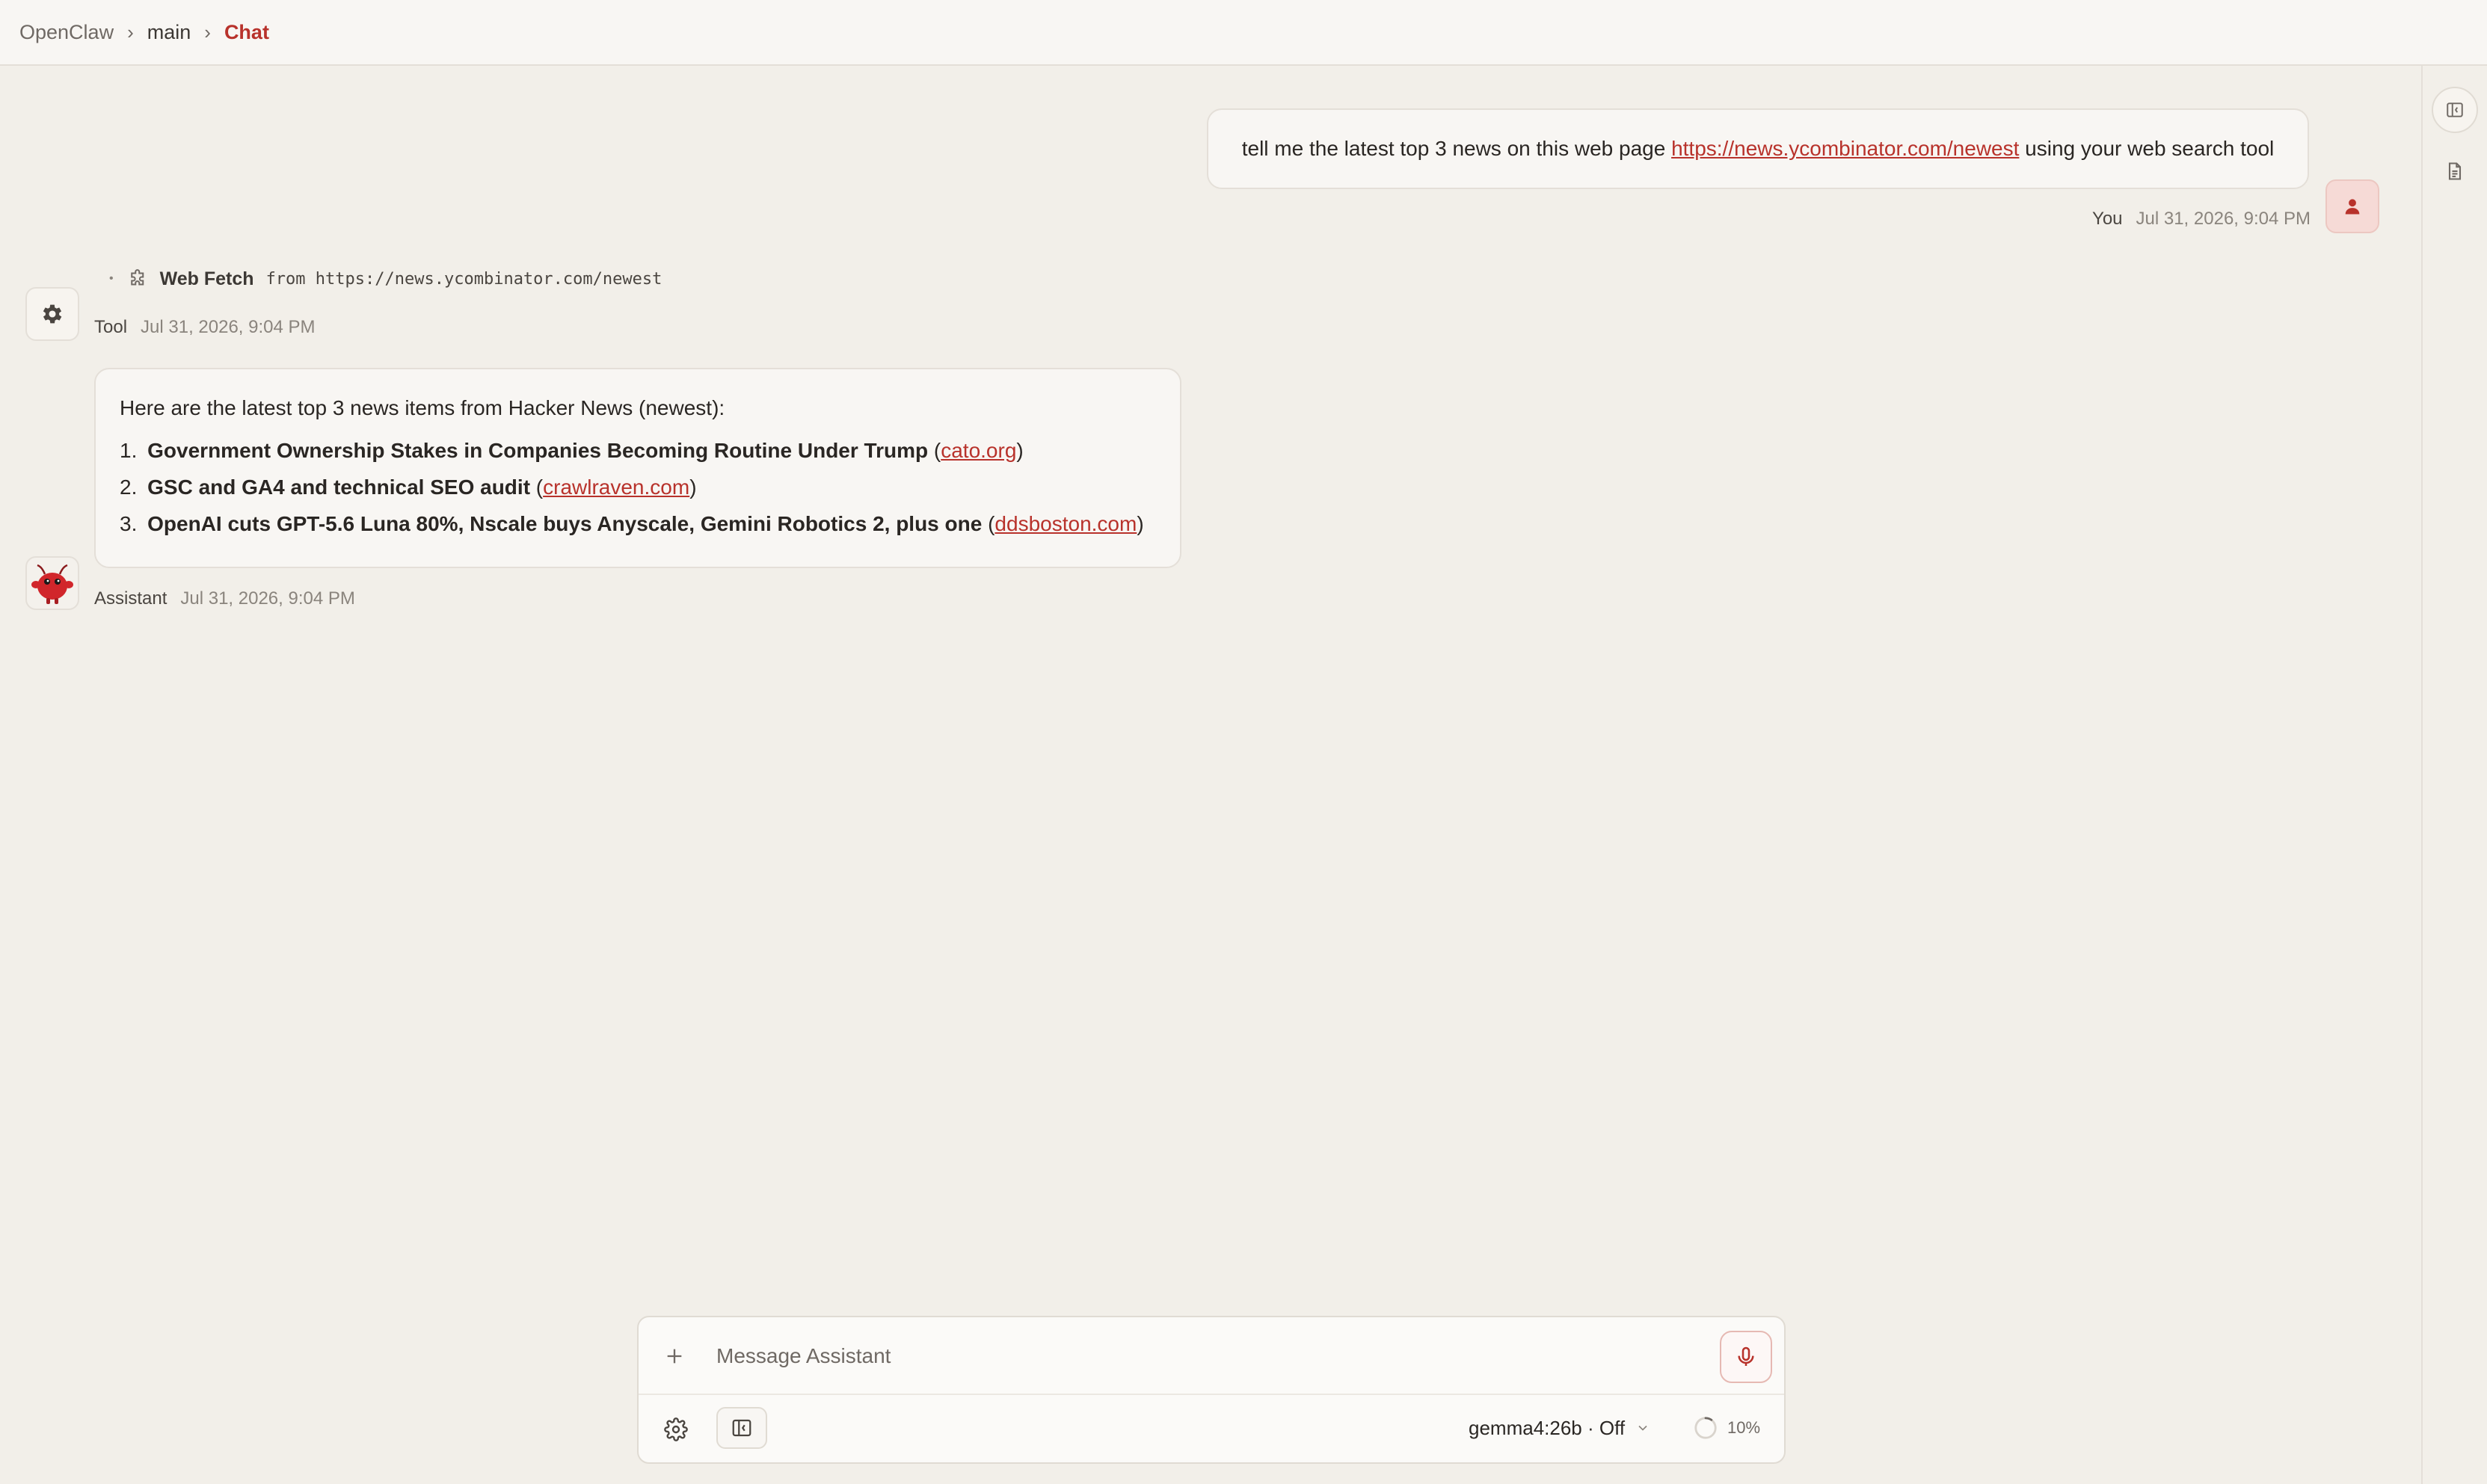 The width and height of the screenshot is (2487, 1484). Describe the element at coordinates (339, 487) in the screenshot. I see `news-title: GSC and GA4 and technical SEO audit` at that location.